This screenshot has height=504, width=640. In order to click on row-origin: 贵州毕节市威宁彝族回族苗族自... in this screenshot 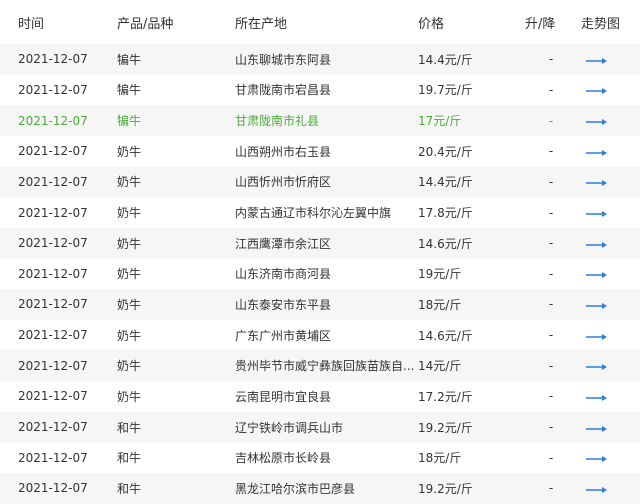, I will do `click(325, 366)`.